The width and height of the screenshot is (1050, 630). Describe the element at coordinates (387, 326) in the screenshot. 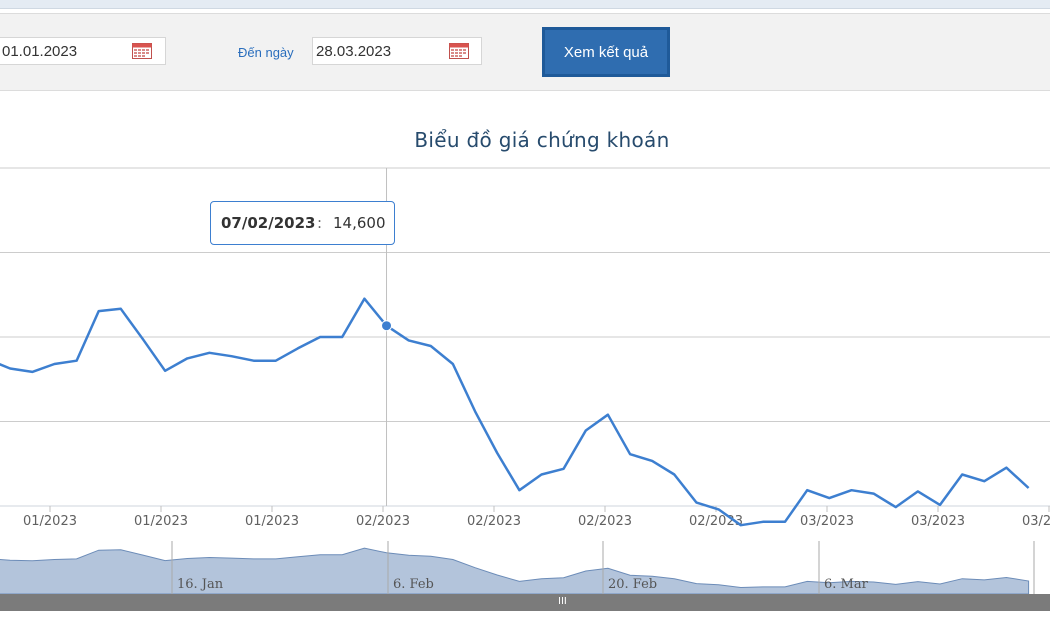

I see `hover-point` at that location.